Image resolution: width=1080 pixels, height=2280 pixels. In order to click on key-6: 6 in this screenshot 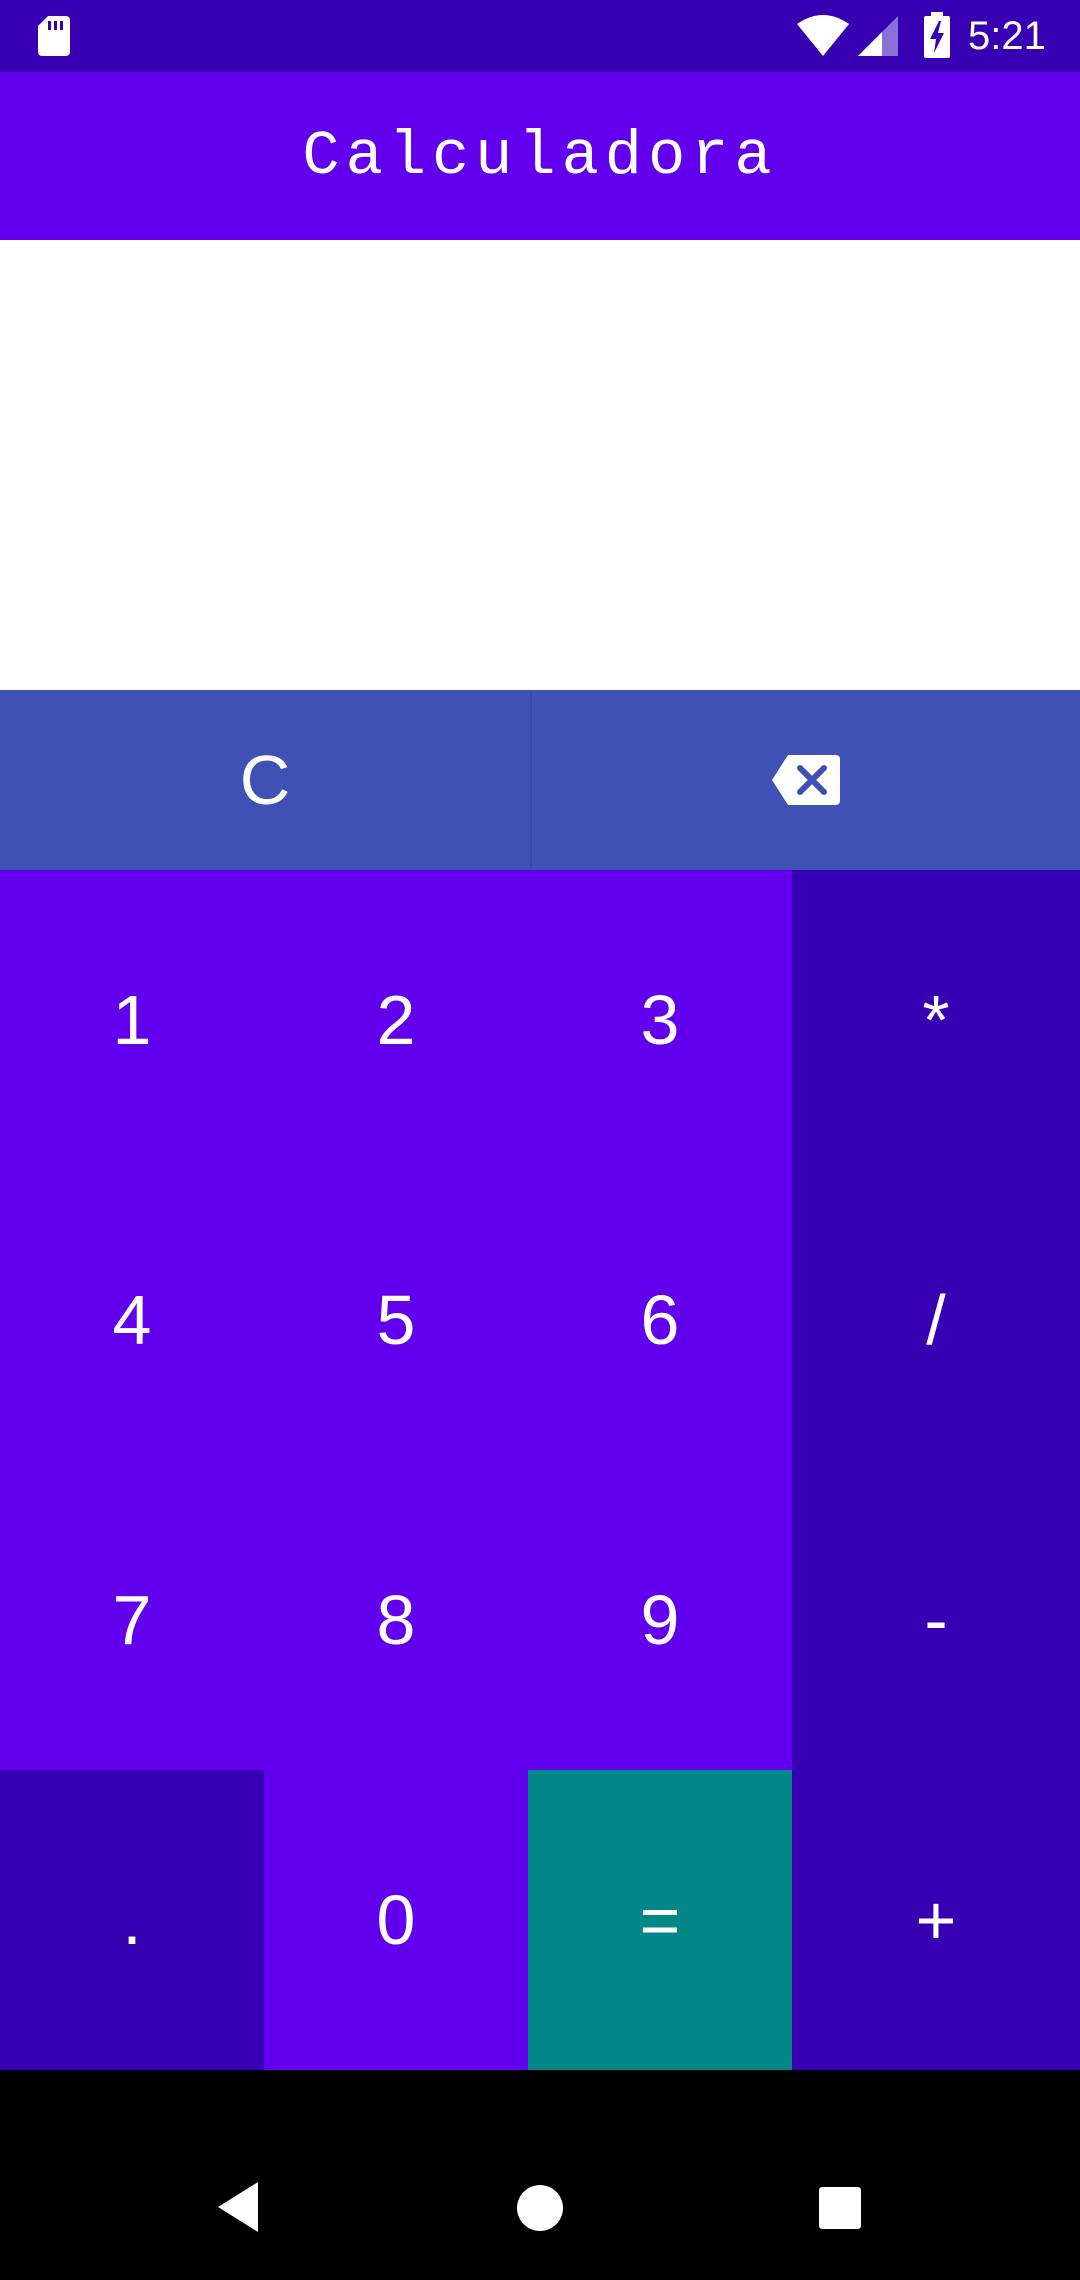, I will do `click(660, 1320)`.